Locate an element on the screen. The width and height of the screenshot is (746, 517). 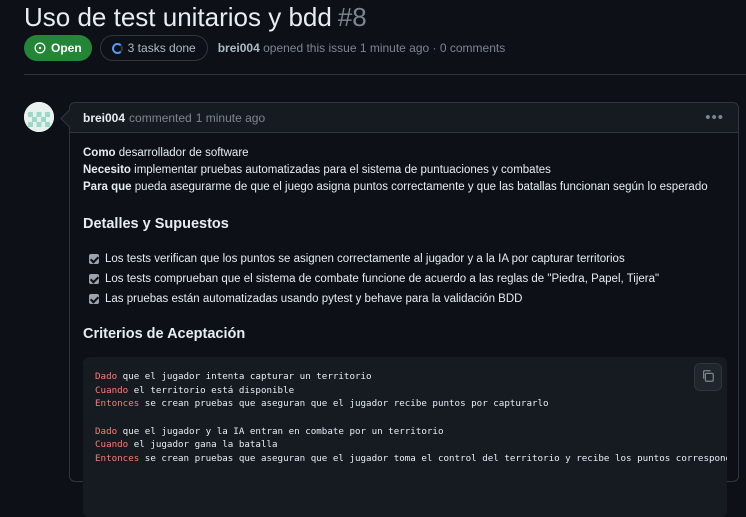
story-keyword: Necesito is located at coordinates (107, 170).